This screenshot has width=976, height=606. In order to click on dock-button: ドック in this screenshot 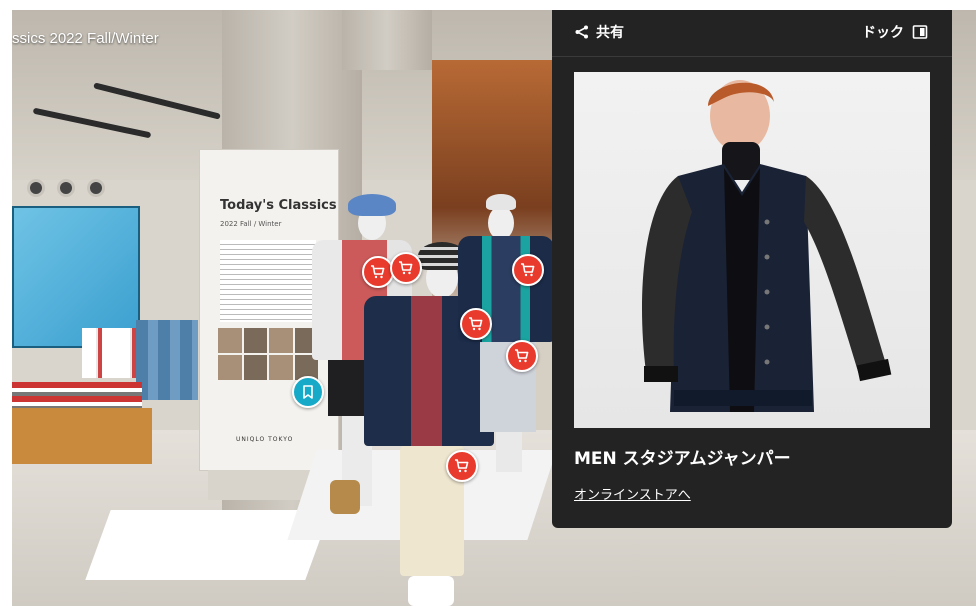, I will do `click(895, 32)`.